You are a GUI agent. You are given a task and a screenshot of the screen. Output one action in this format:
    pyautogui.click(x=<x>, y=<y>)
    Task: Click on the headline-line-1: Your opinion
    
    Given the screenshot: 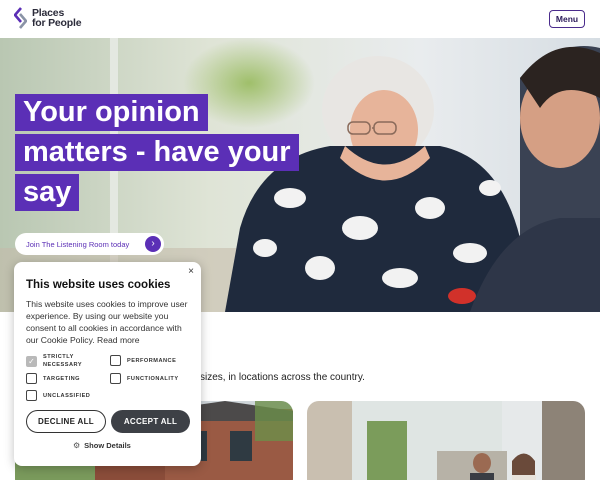 What is the action you would take?
    pyautogui.click(x=111, y=112)
    